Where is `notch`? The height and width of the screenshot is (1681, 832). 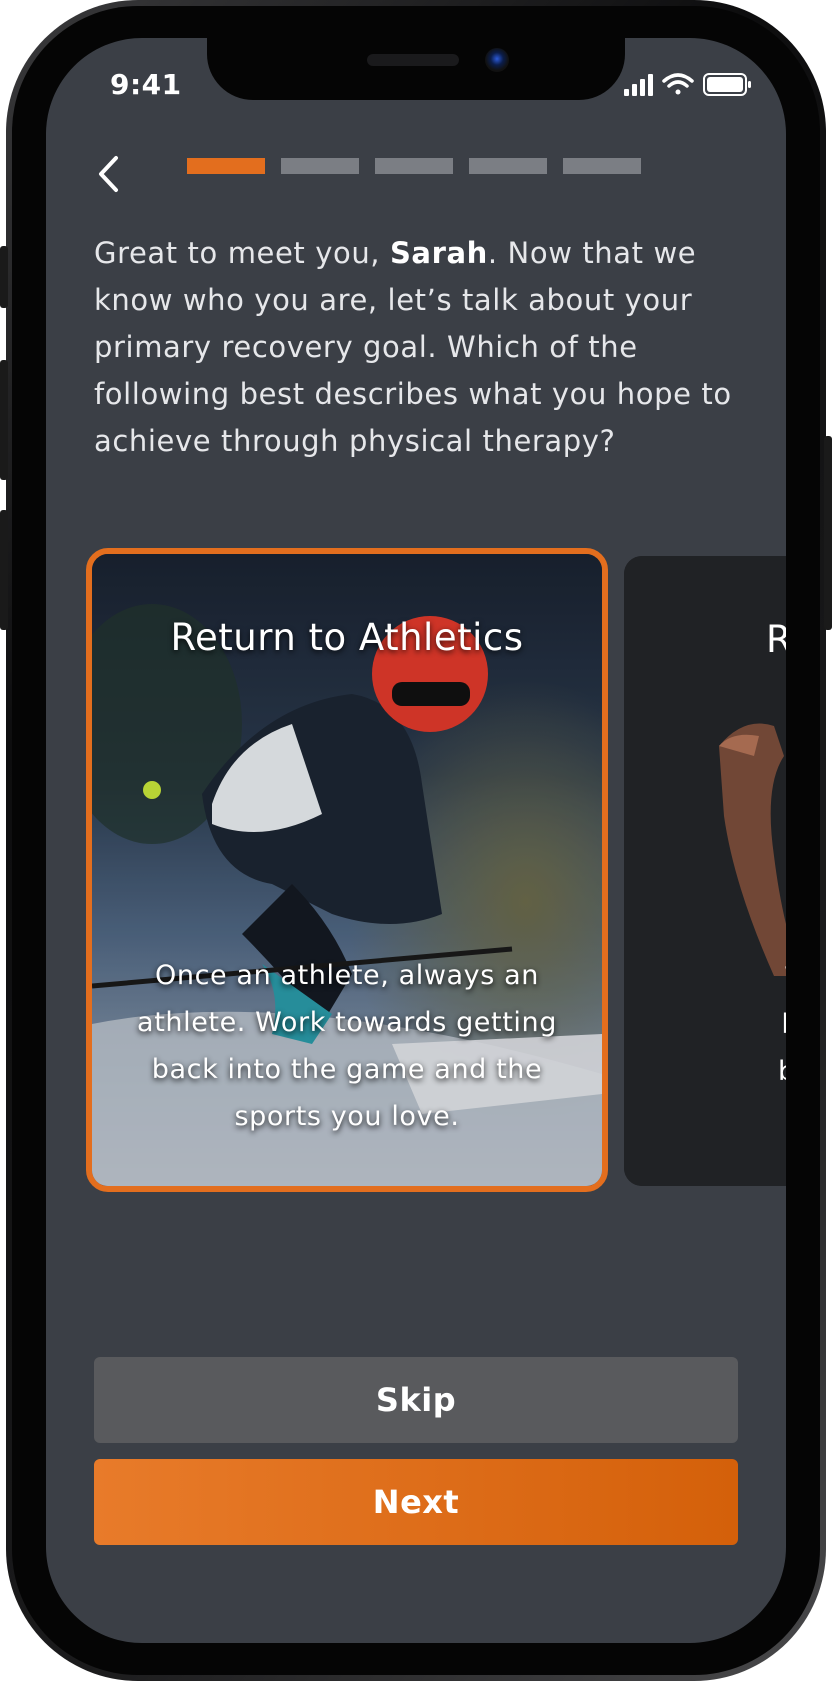
notch is located at coordinates (416, 69).